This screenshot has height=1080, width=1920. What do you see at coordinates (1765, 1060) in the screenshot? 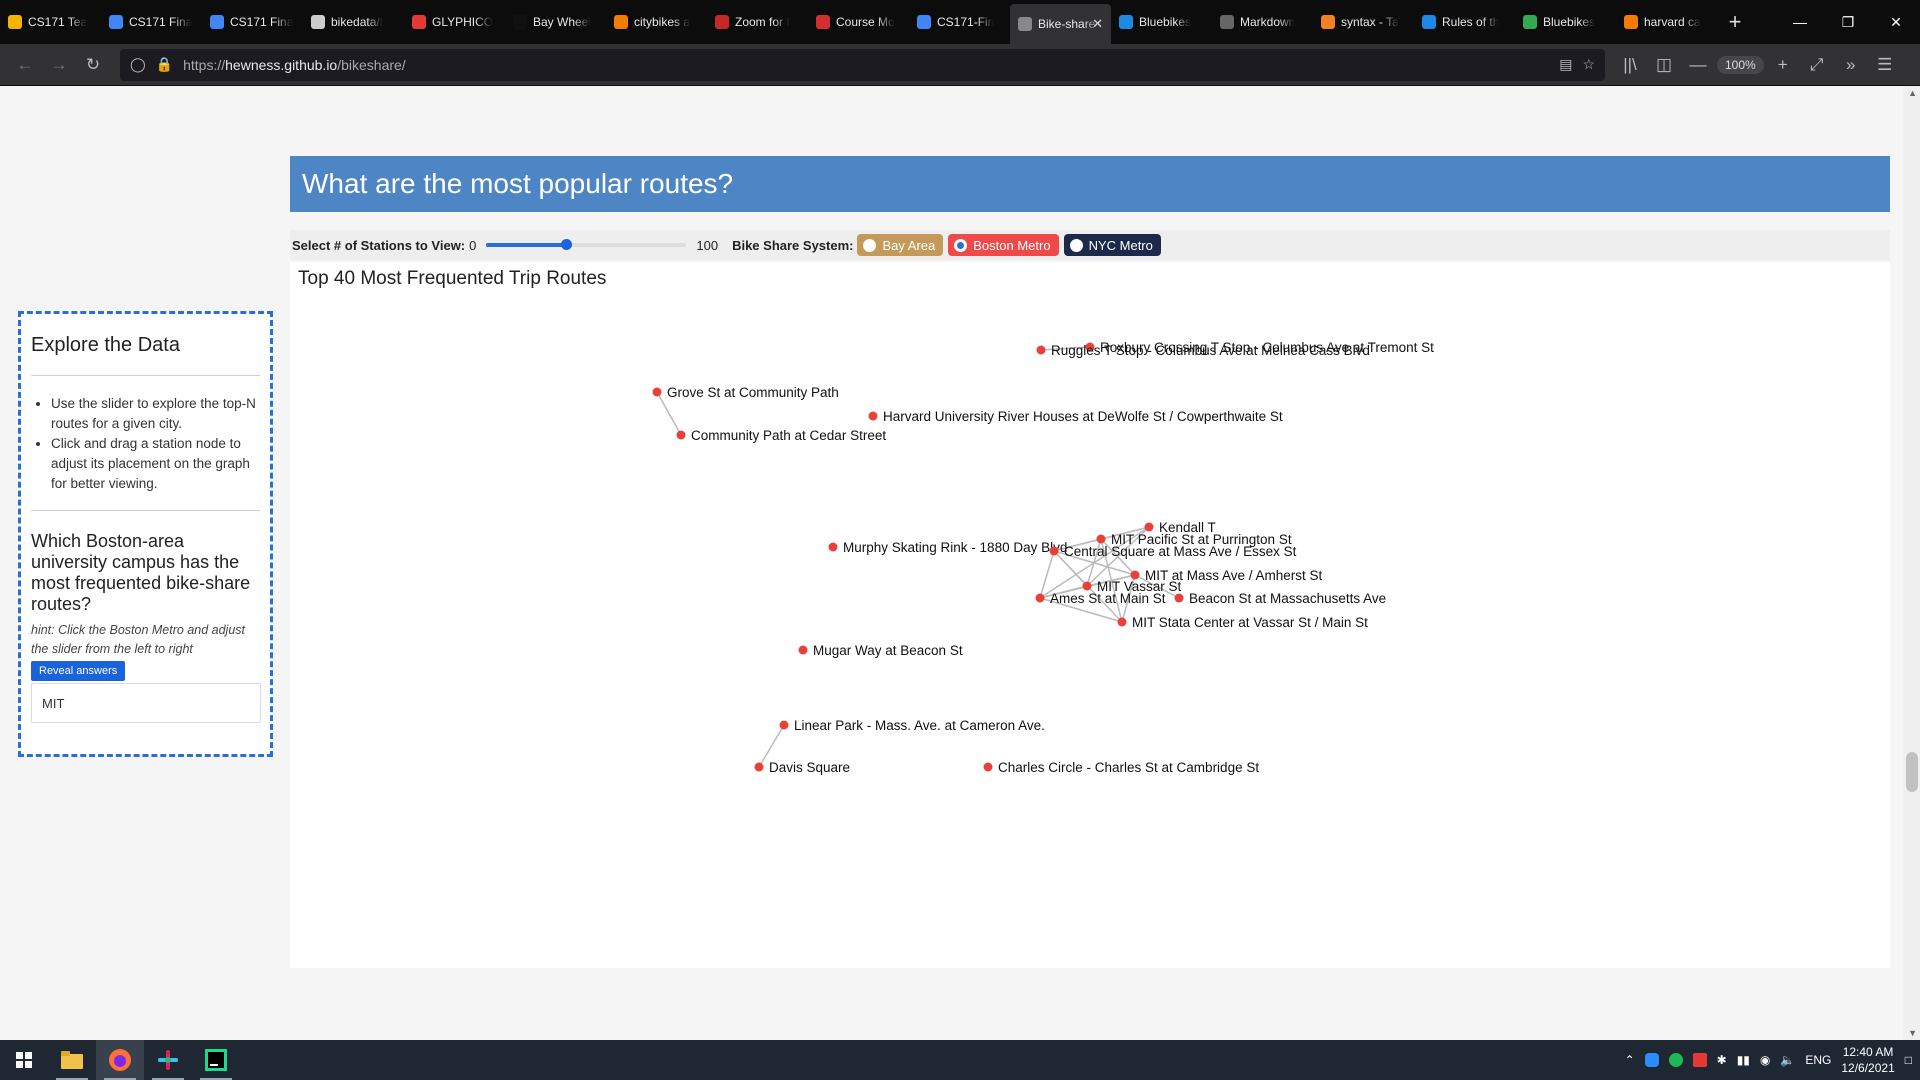
I see `wifi-icon: ◉` at bounding box center [1765, 1060].